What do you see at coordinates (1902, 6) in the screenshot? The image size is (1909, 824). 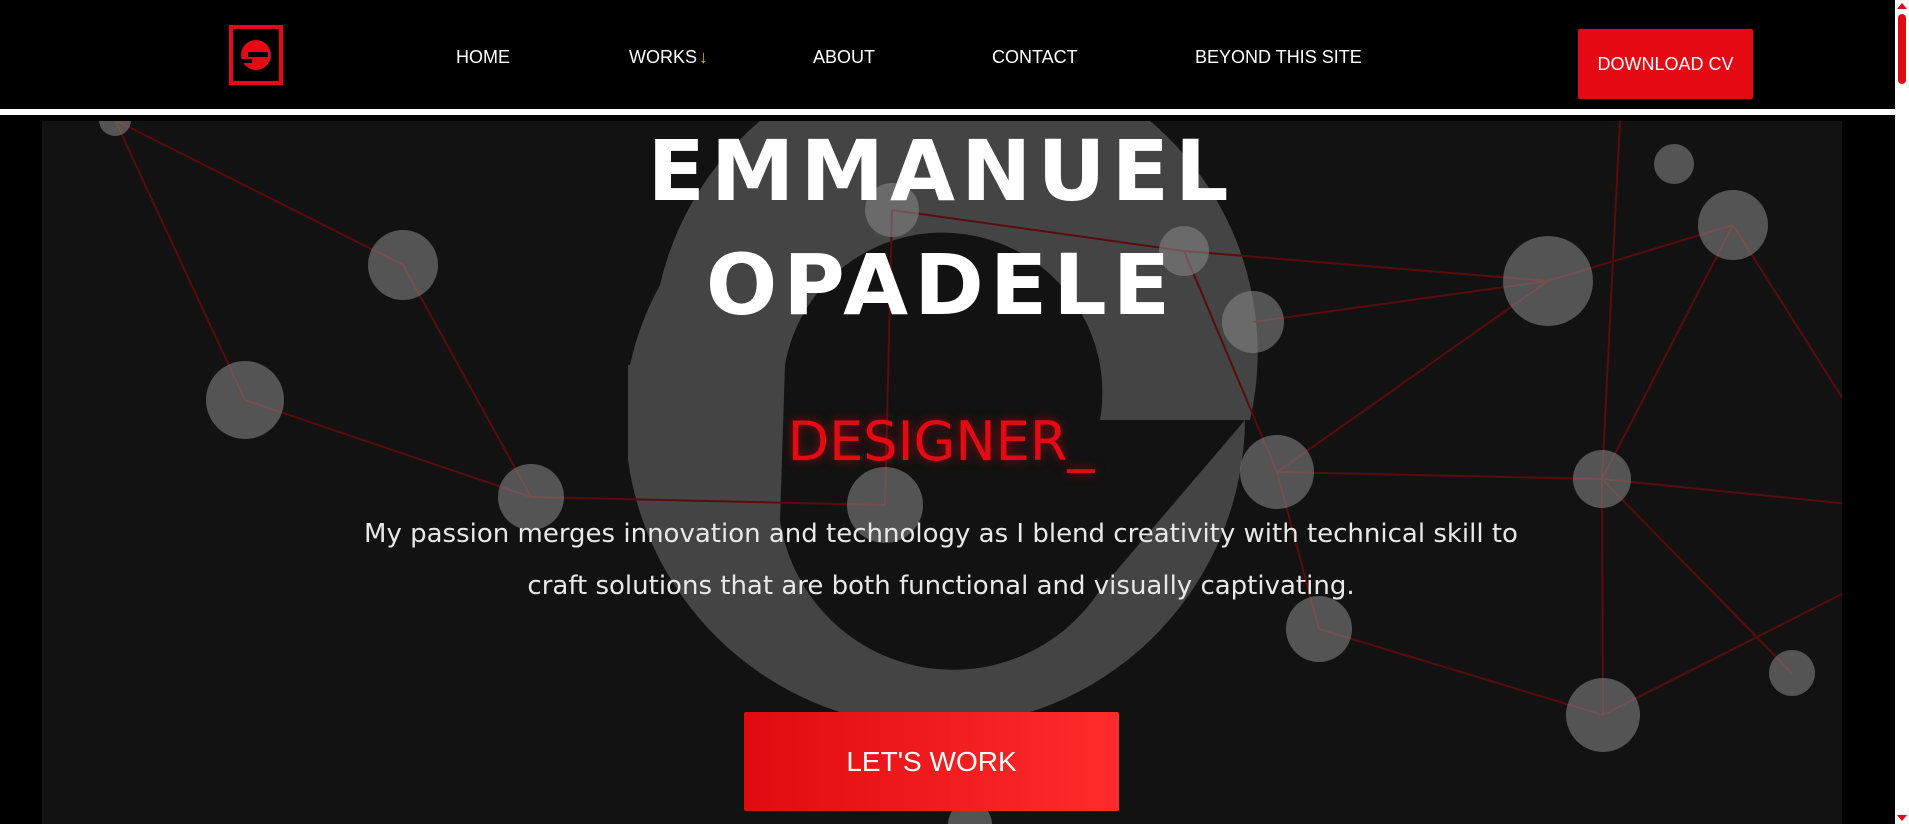 I see `scroll-up-icon` at bounding box center [1902, 6].